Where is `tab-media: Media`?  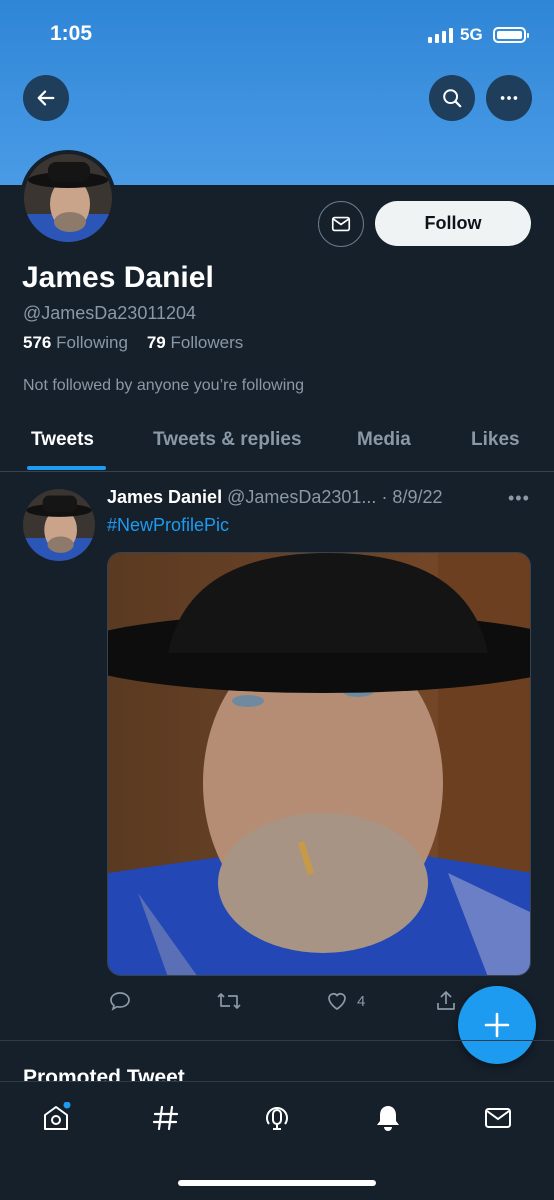 tab-media: Media is located at coordinates (384, 440).